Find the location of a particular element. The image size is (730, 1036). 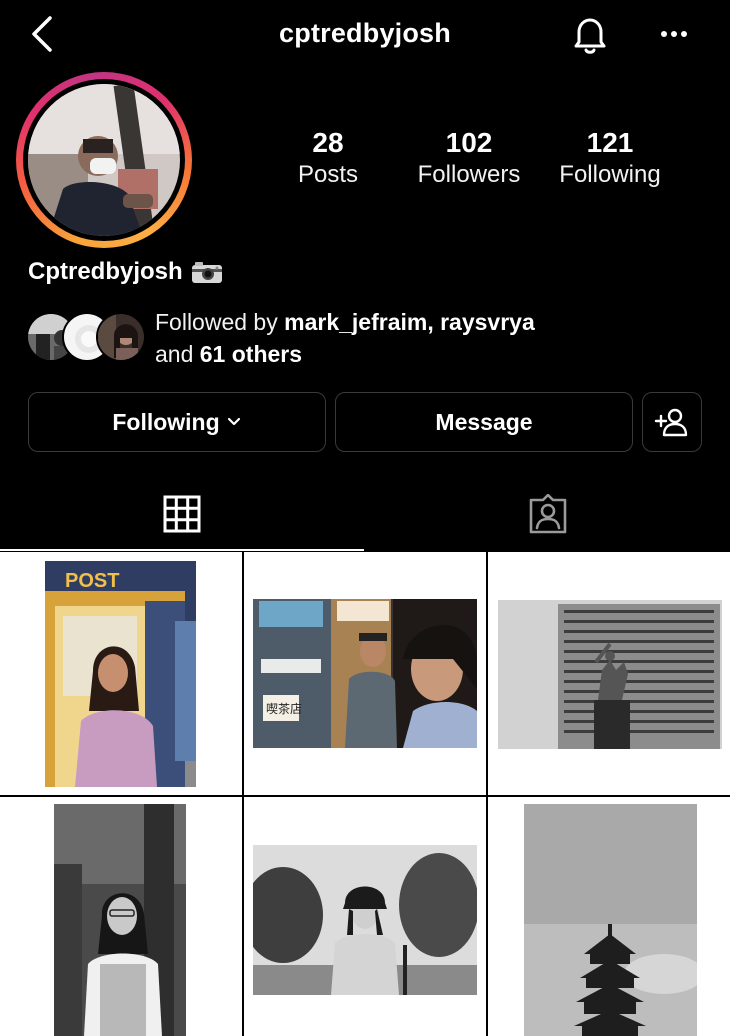

followers-stat: 102 Followers is located at coordinates (469, 158).